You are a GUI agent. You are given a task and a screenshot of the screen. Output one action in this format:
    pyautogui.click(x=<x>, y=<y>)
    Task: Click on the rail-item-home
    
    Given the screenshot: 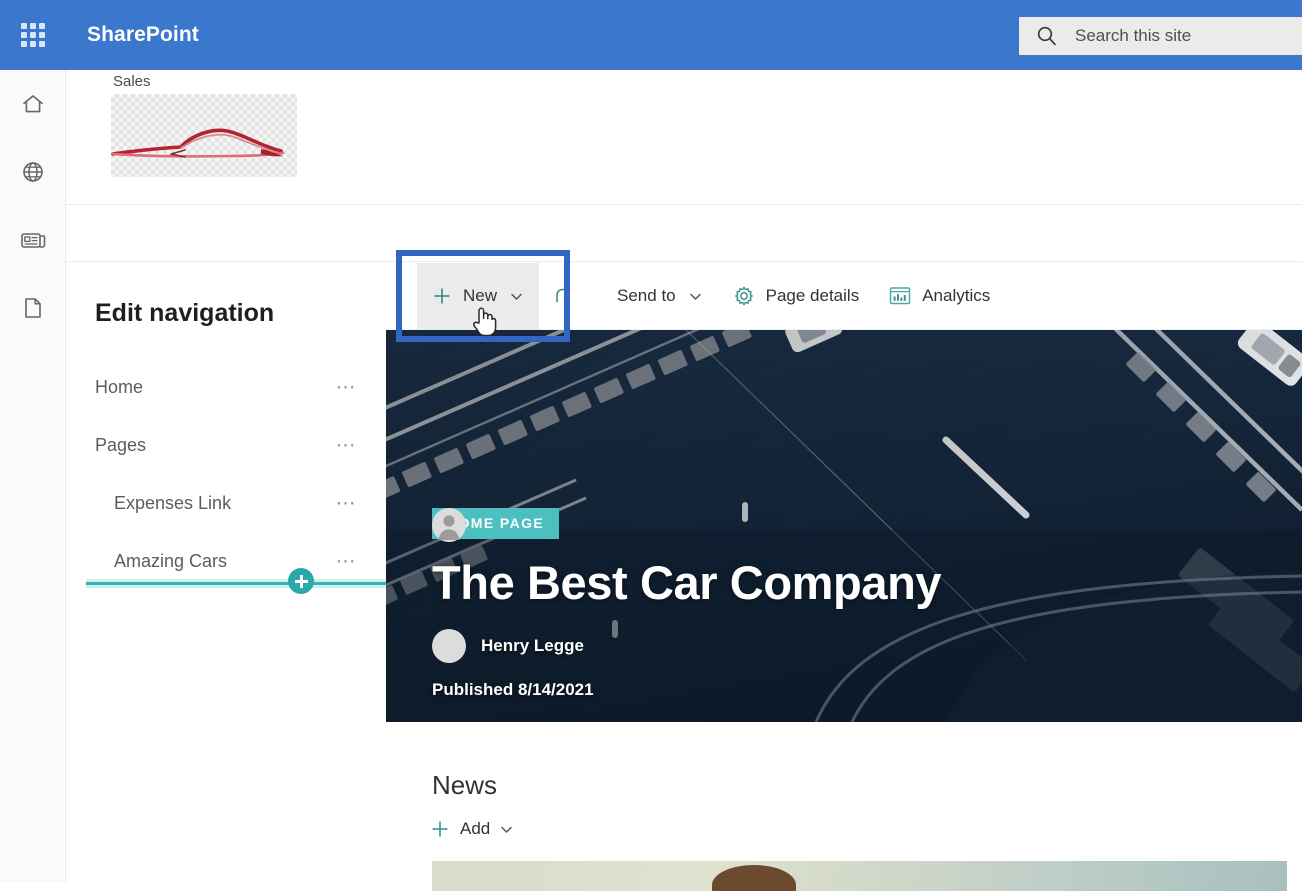 What is the action you would take?
    pyautogui.click(x=33, y=104)
    